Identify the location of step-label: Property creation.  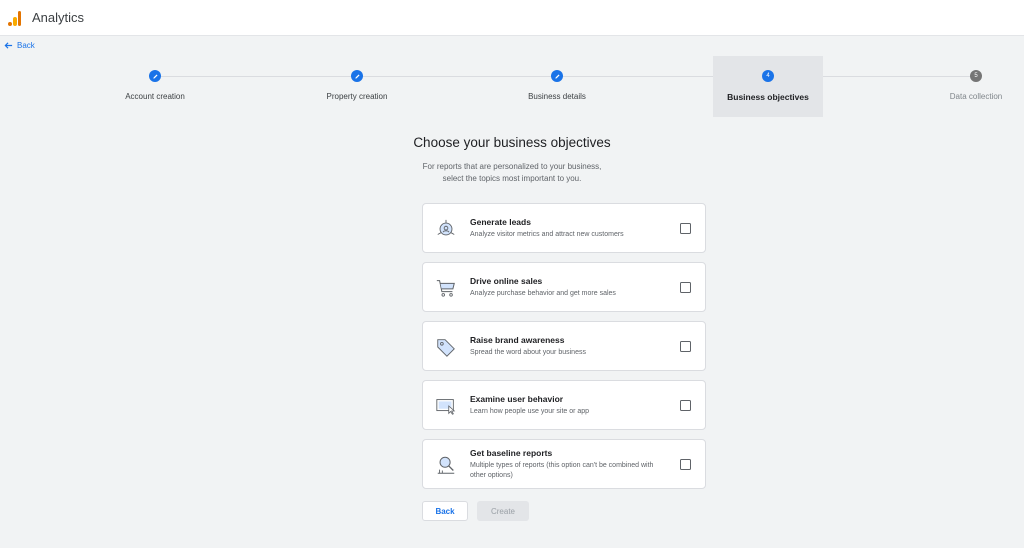
(357, 96).